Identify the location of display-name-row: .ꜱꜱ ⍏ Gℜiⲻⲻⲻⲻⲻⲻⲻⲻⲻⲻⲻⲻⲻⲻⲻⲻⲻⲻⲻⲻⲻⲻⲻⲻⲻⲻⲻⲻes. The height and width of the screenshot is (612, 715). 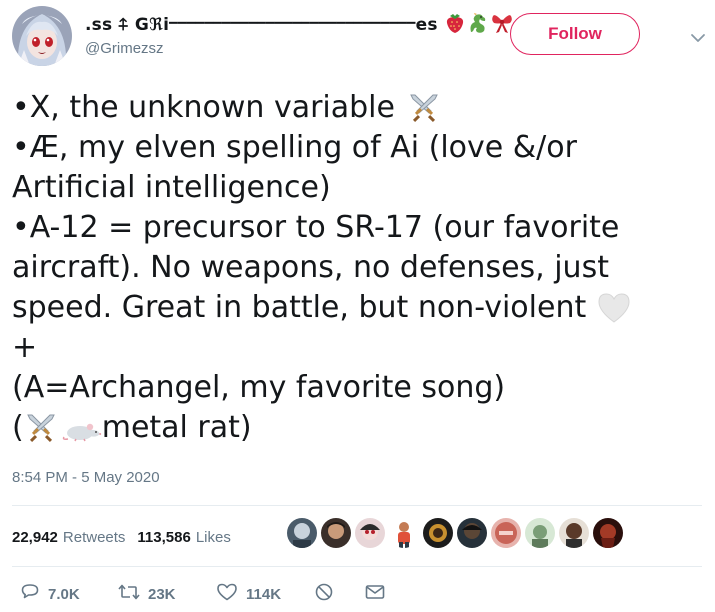
(324, 23).